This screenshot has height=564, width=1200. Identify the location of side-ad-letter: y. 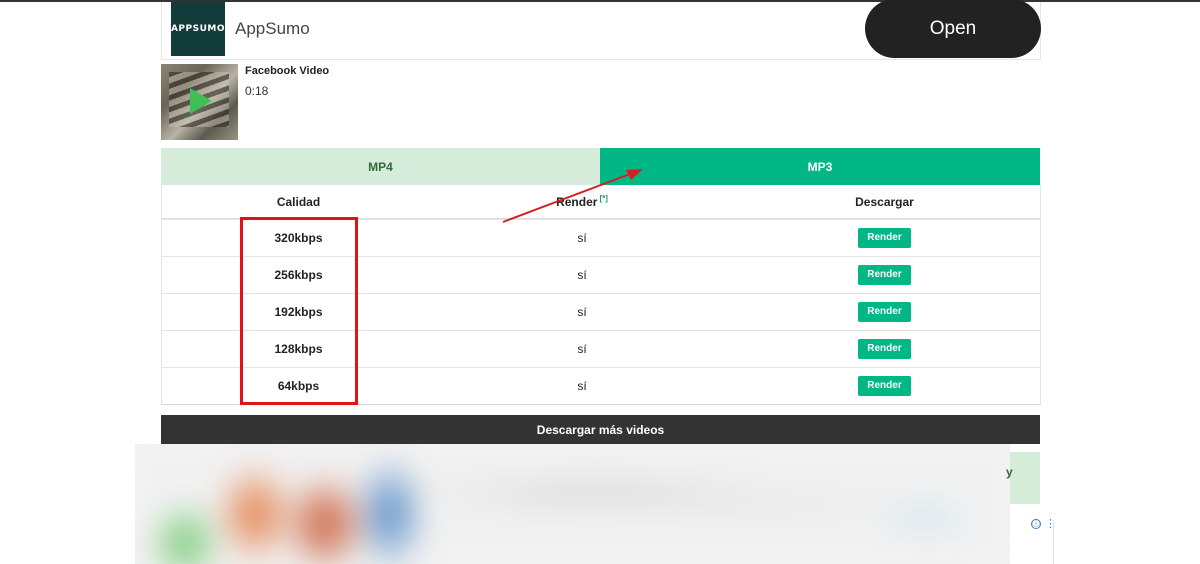
(1009, 472).